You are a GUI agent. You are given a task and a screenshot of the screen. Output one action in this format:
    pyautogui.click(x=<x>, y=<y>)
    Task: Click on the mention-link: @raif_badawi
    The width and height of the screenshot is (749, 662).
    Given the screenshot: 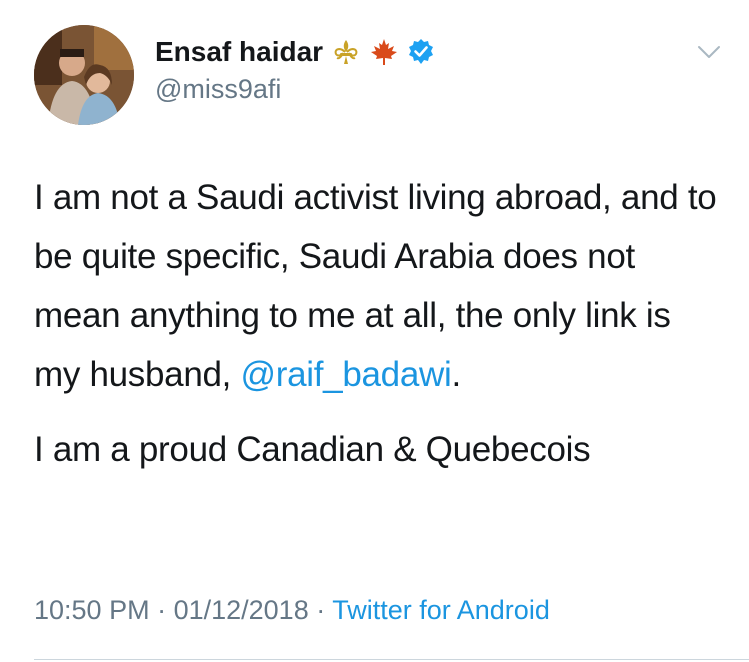 What is the action you would take?
    pyautogui.click(x=346, y=374)
    